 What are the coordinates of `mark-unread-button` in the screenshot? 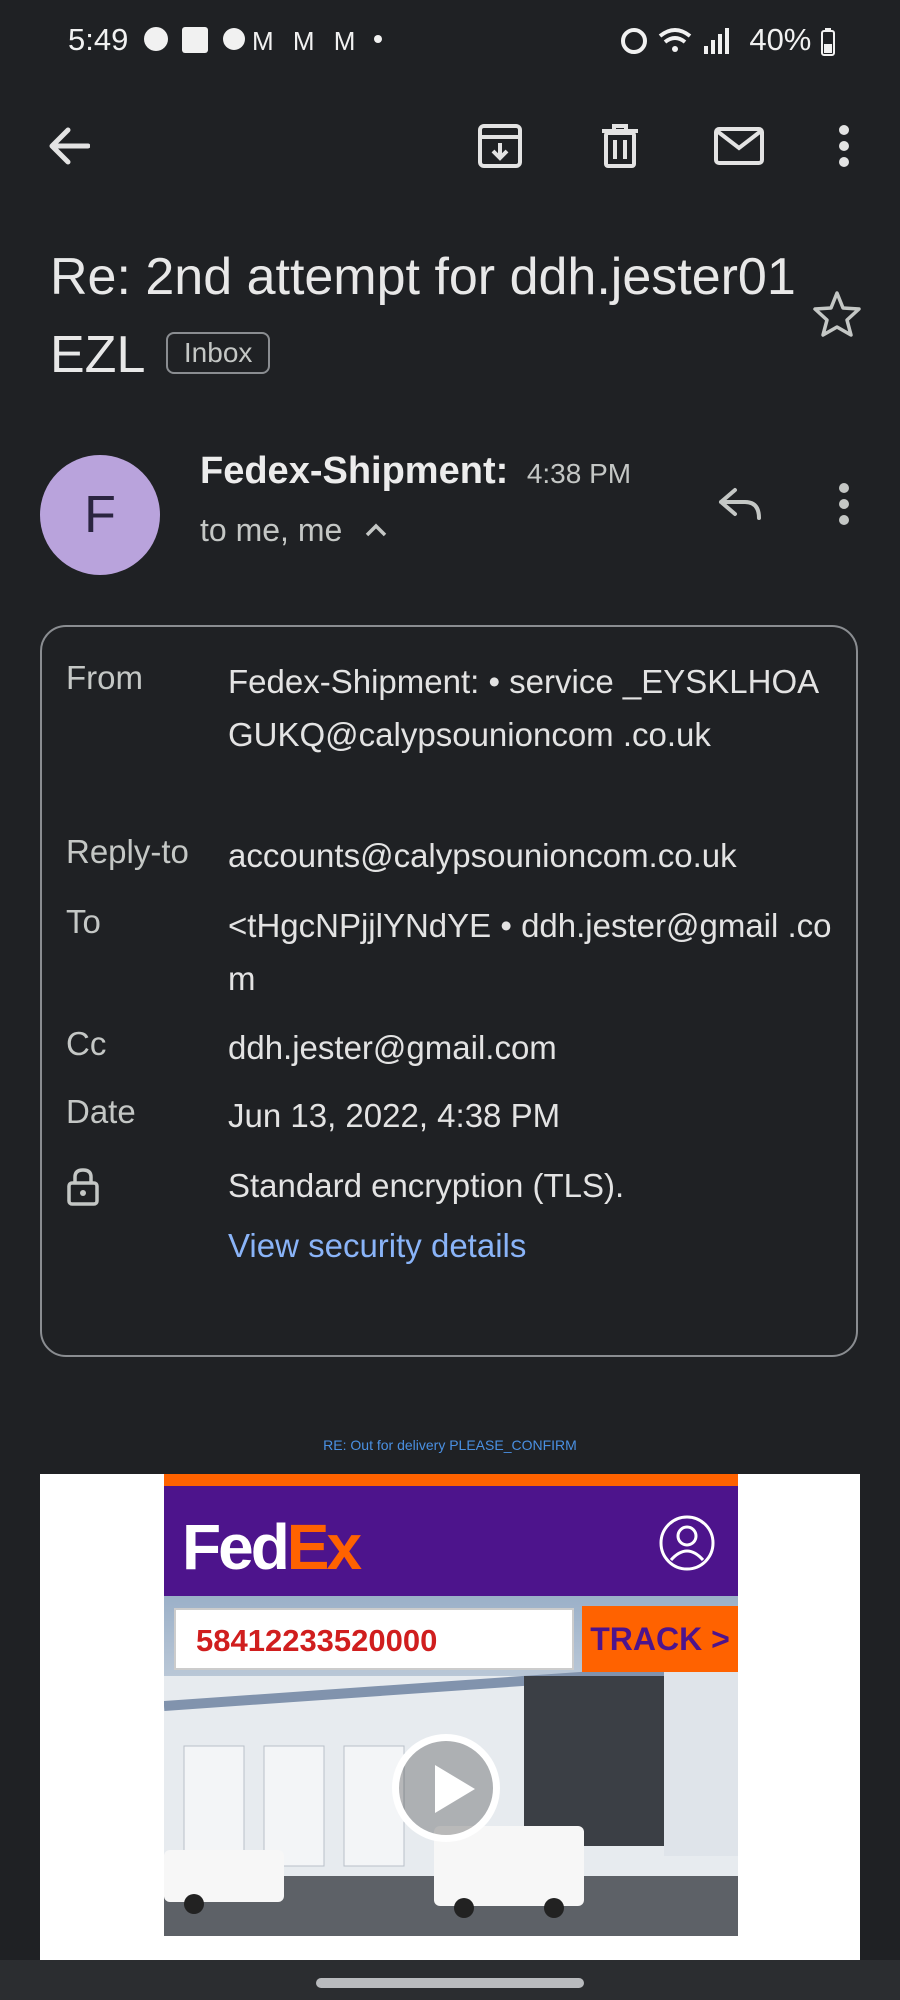 It's located at (739, 146).